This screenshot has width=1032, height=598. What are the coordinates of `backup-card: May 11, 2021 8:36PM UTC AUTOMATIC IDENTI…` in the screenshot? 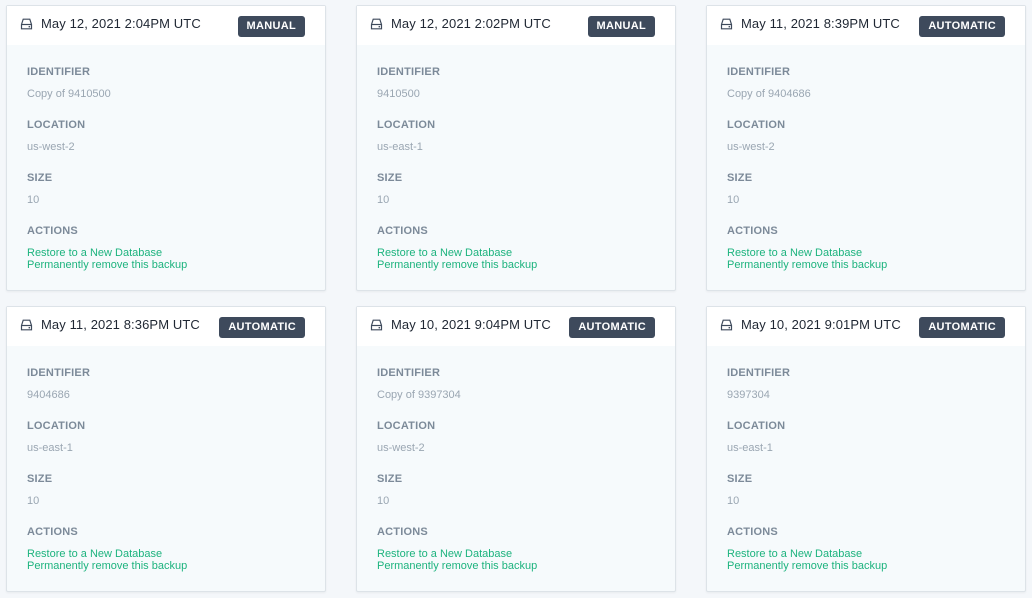 It's located at (166, 449).